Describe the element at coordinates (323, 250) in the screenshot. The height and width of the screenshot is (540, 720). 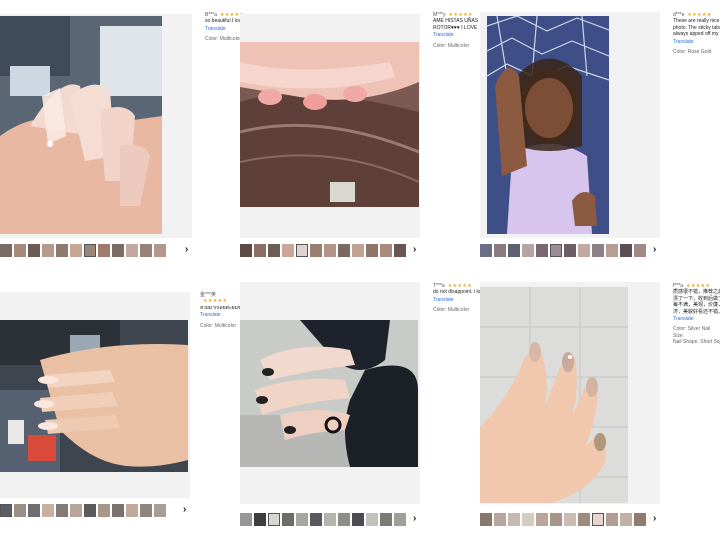
I see `thumbnail-strip` at that location.